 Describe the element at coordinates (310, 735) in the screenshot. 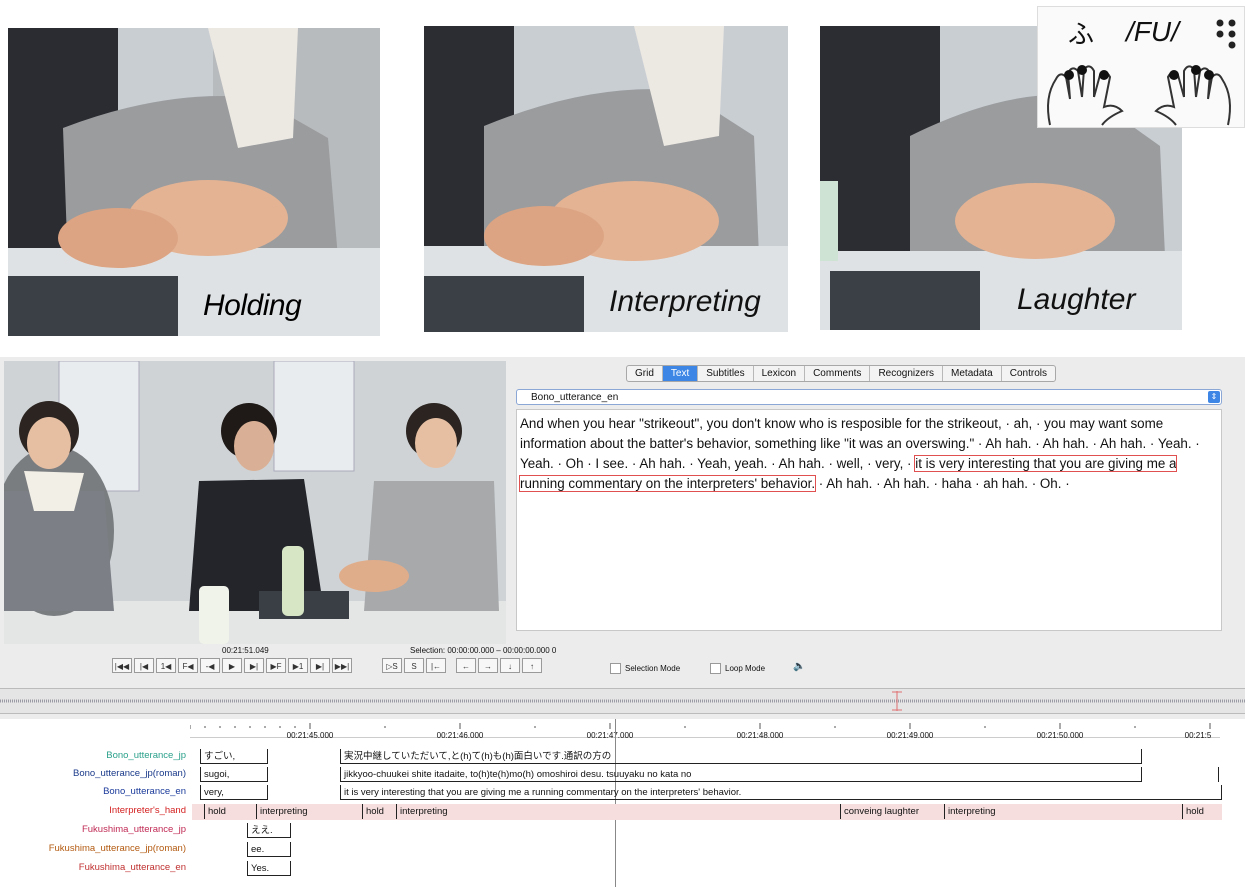

I see `ruler-tick-label: 00:21:45.000` at that location.